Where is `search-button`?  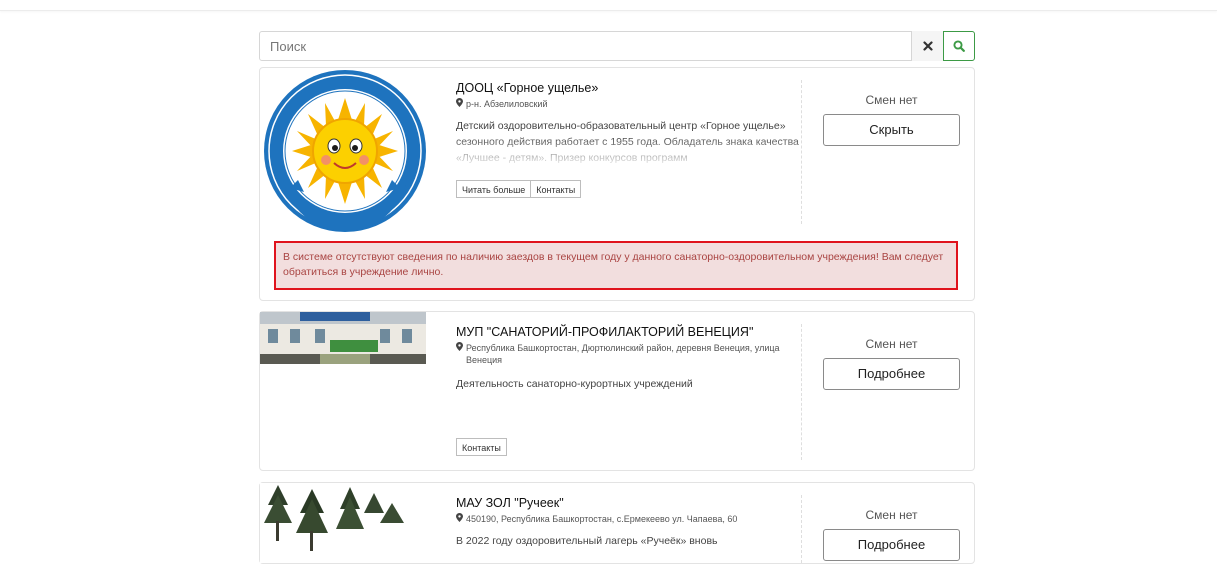 search-button is located at coordinates (959, 46).